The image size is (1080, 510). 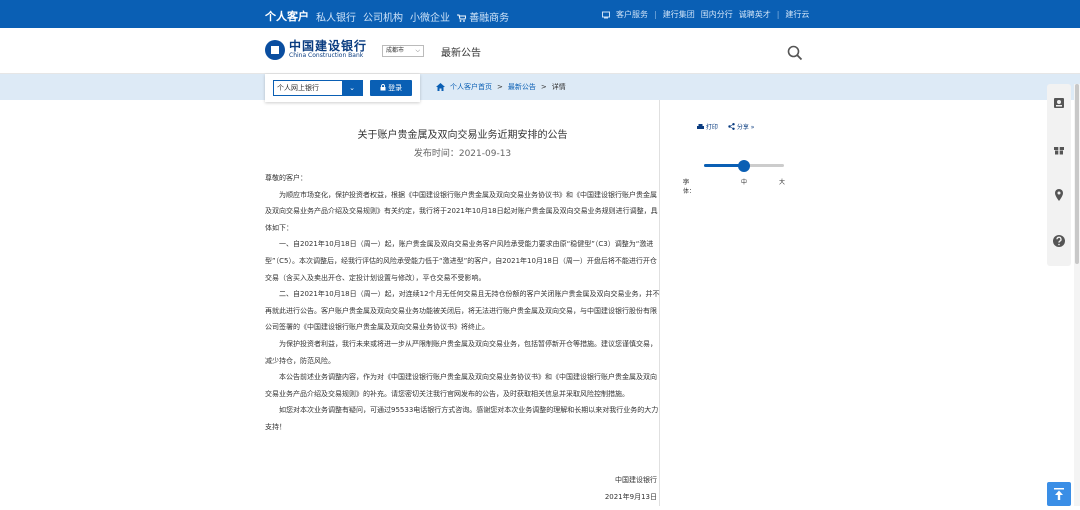 I want to click on login-panel: 个人网上银行 ⌄ 登录, so click(x=342, y=88).